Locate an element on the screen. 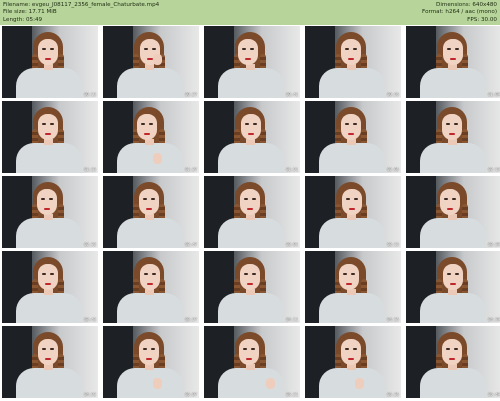 The width and height of the screenshot is (500, 401). timestamp-label: 03:43 is located at coordinates (89, 319).